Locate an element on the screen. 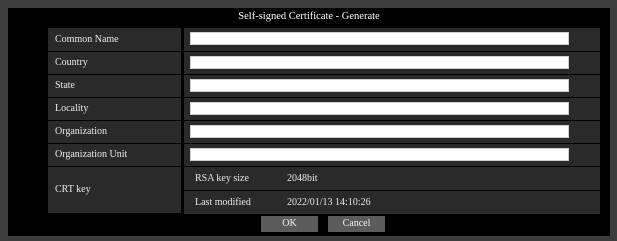  state-row is located at coordinates (392, 86).